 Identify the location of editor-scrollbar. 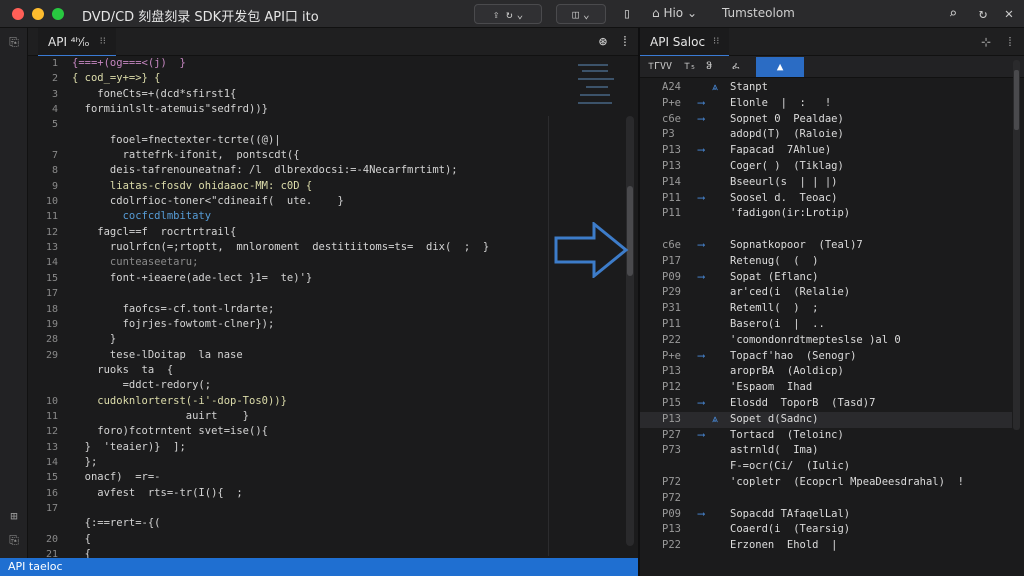
(630, 331).